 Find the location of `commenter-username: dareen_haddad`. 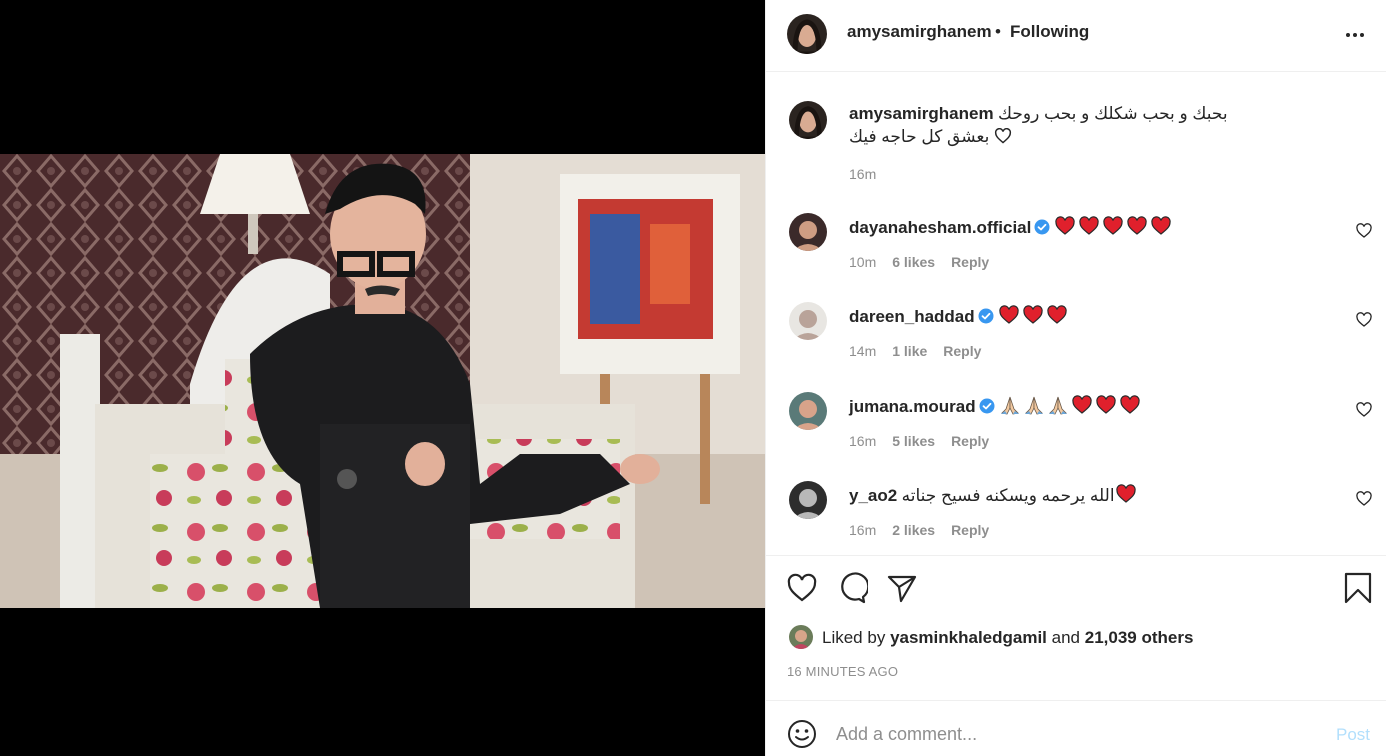

commenter-username: dareen_haddad is located at coordinates (912, 316).